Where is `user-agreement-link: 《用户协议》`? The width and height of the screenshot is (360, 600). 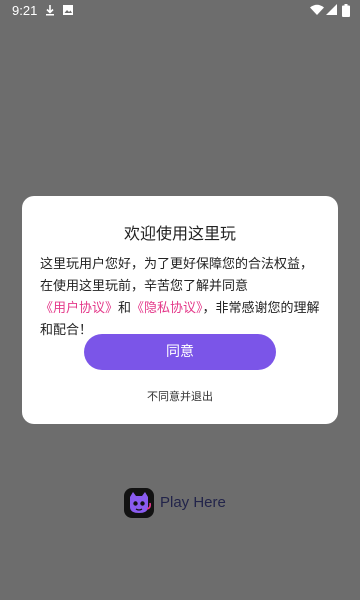 user-agreement-link: 《用户协议》 is located at coordinates (79, 308).